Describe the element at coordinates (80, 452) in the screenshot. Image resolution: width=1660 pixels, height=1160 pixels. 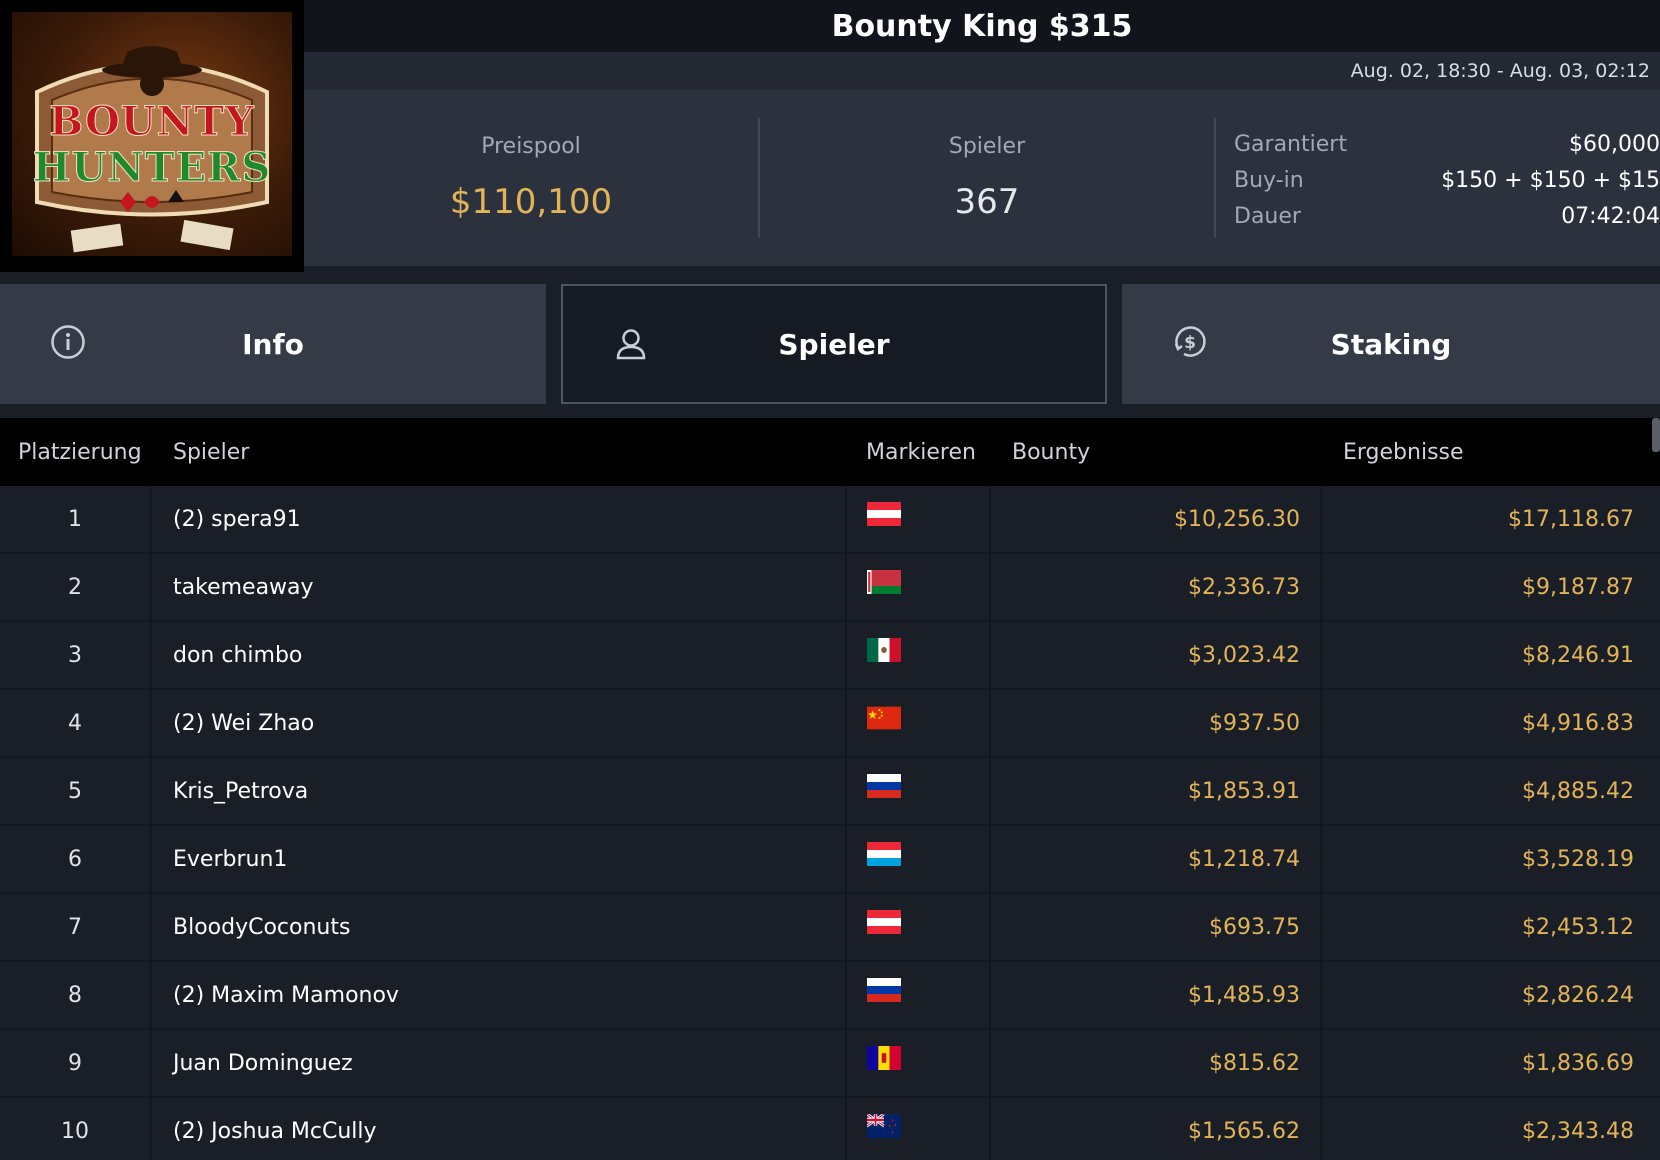
I see `header-place: Platzierung` at that location.